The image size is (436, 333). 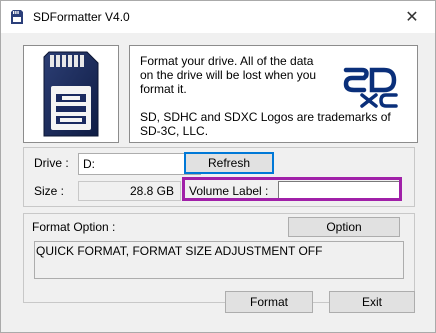 I want to click on format-option-display: QUICK FORMAT, FORMAT SIZE ADJUSTMENT OFF, so click(x=219, y=260).